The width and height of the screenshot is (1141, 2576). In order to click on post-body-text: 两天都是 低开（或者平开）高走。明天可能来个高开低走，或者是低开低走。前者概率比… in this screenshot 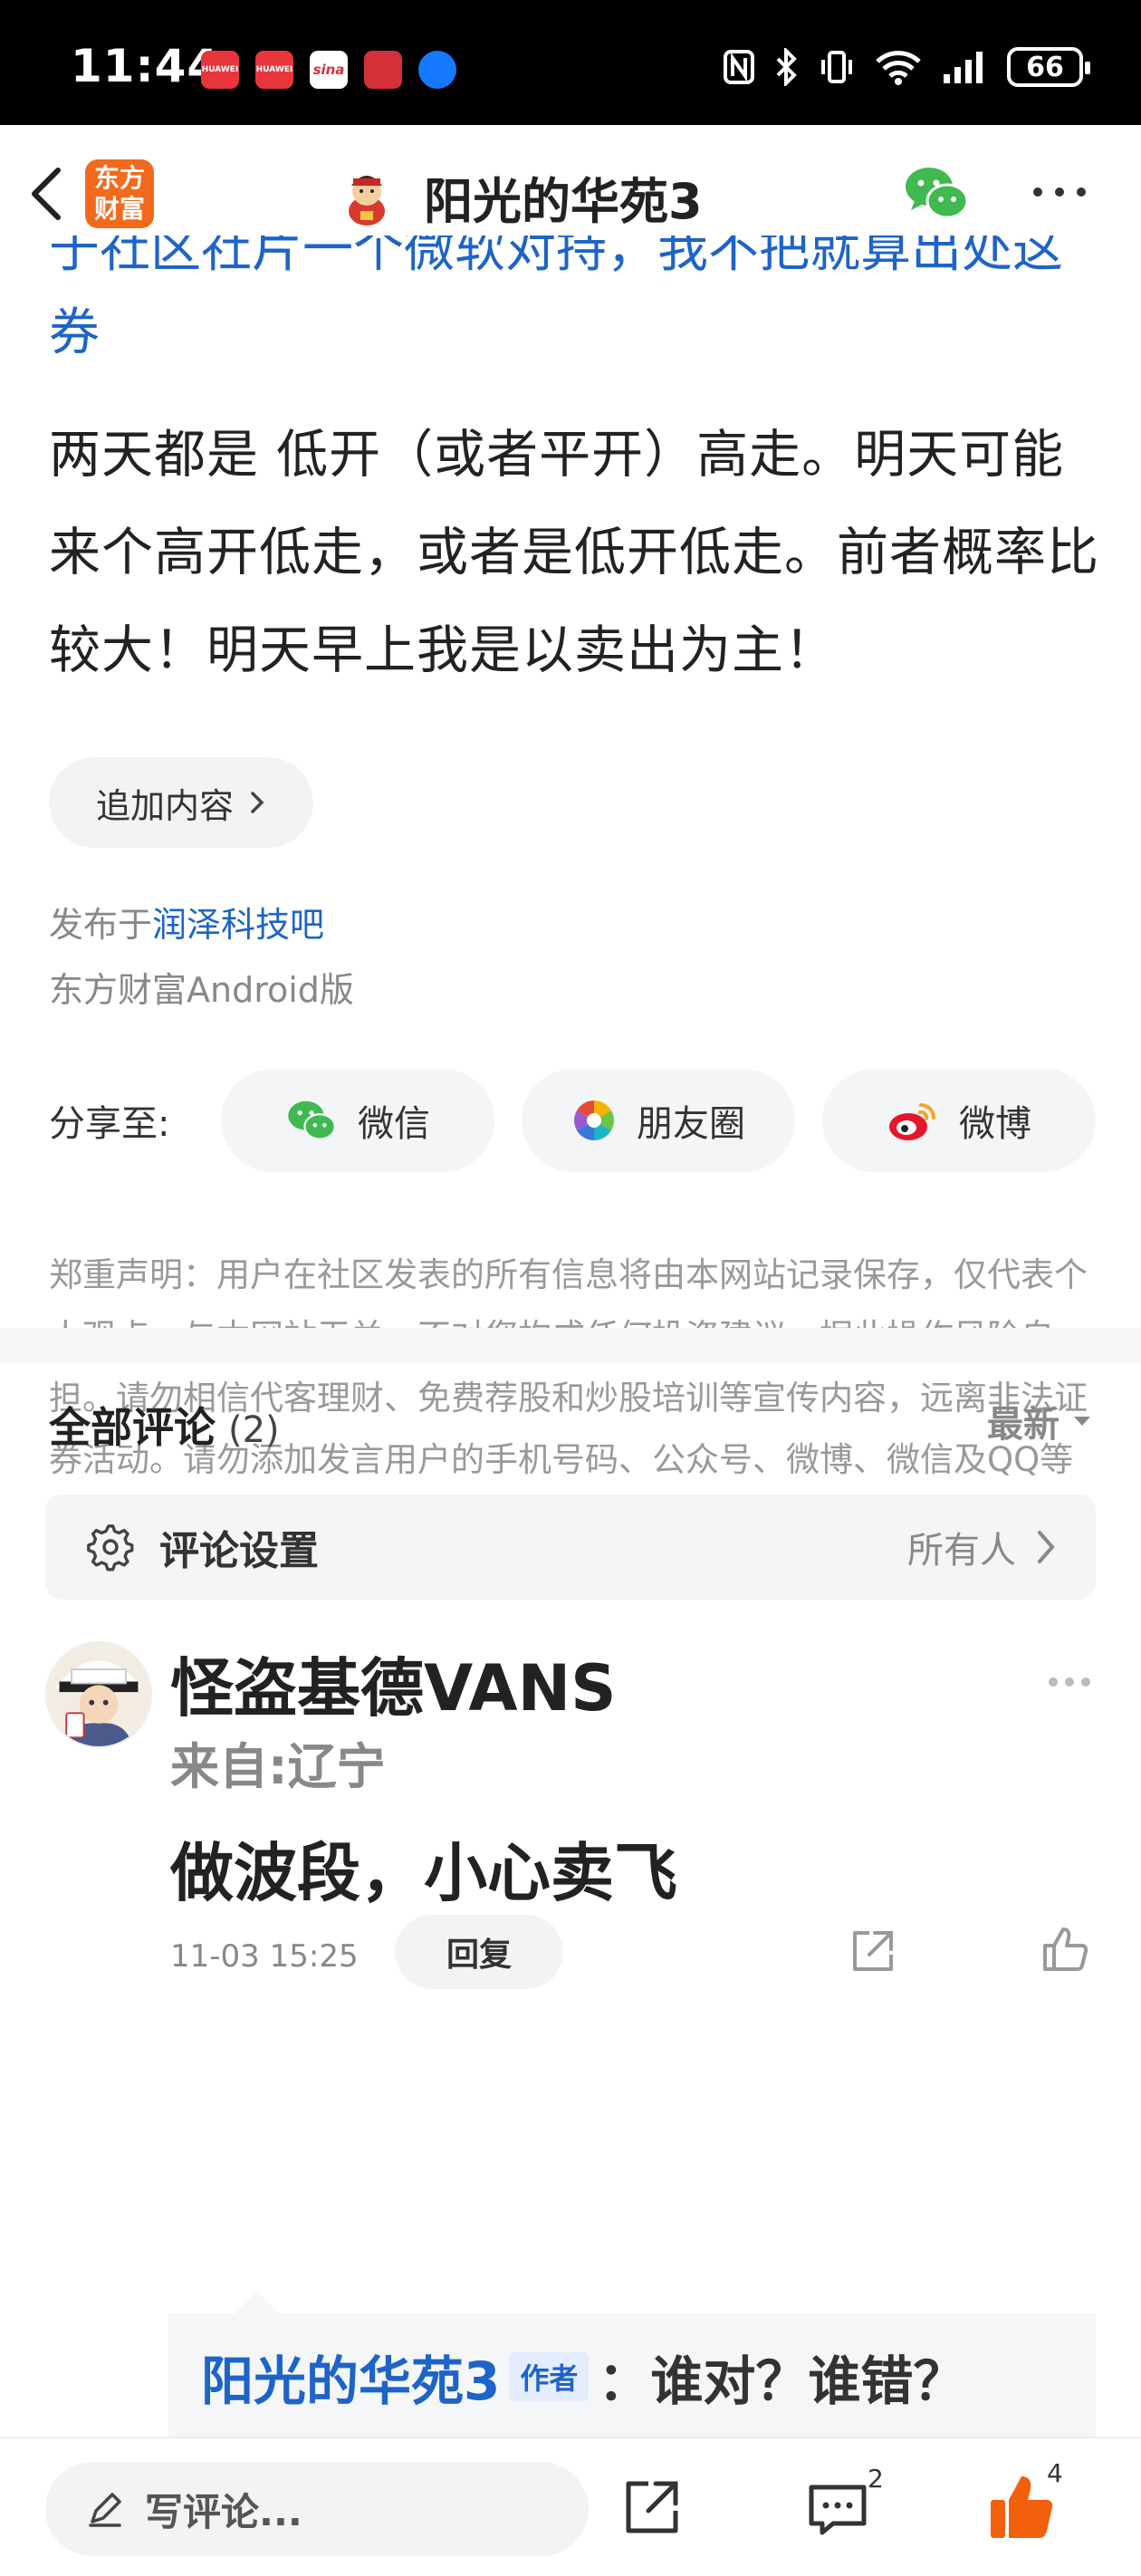, I will do `click(574, 552)`.